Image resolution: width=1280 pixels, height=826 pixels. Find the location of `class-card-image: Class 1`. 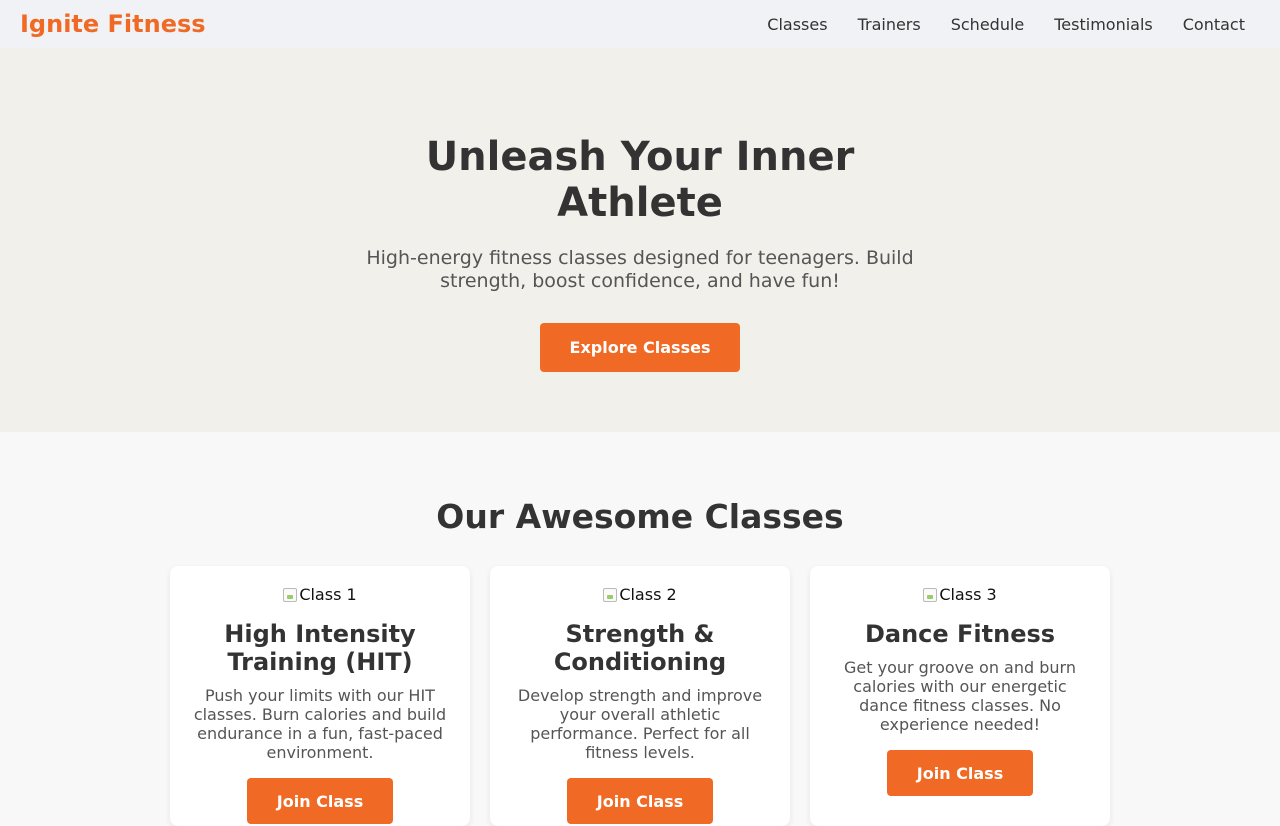

class-card-image: Class 1 is located at coordinates (320, 594).